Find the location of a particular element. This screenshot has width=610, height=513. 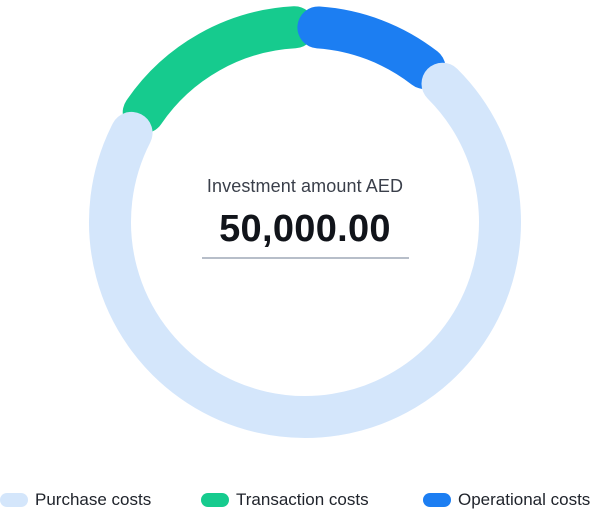

legend-item-operational-costs: Operational costs is located at coordinates (506, 500).